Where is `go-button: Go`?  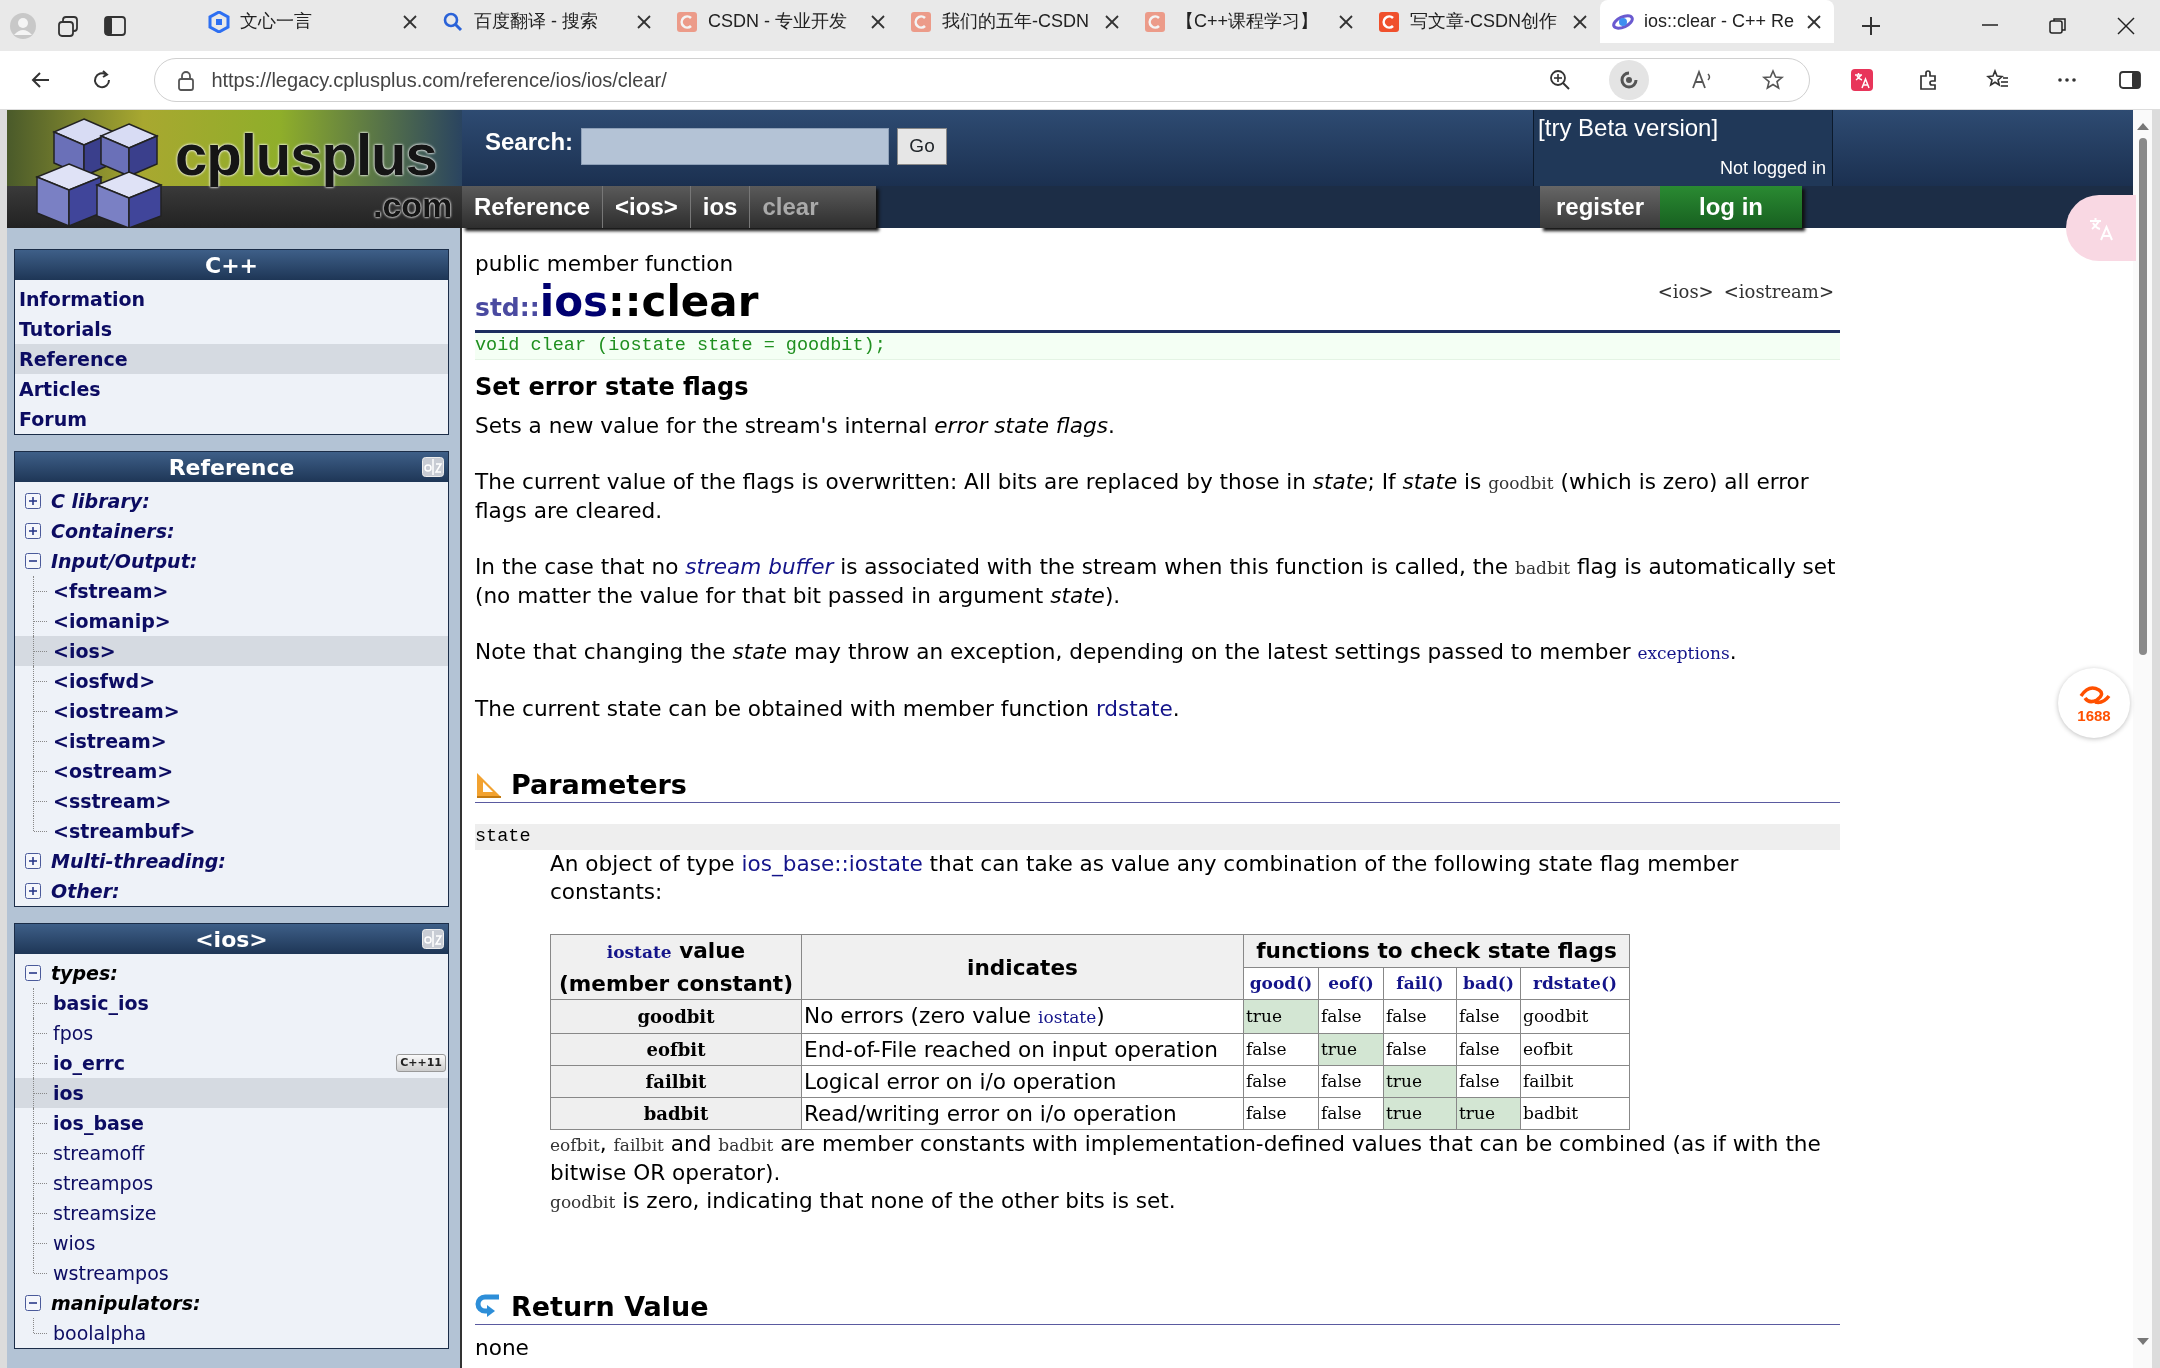
go-button: Go is located at coordinates (922, 146).